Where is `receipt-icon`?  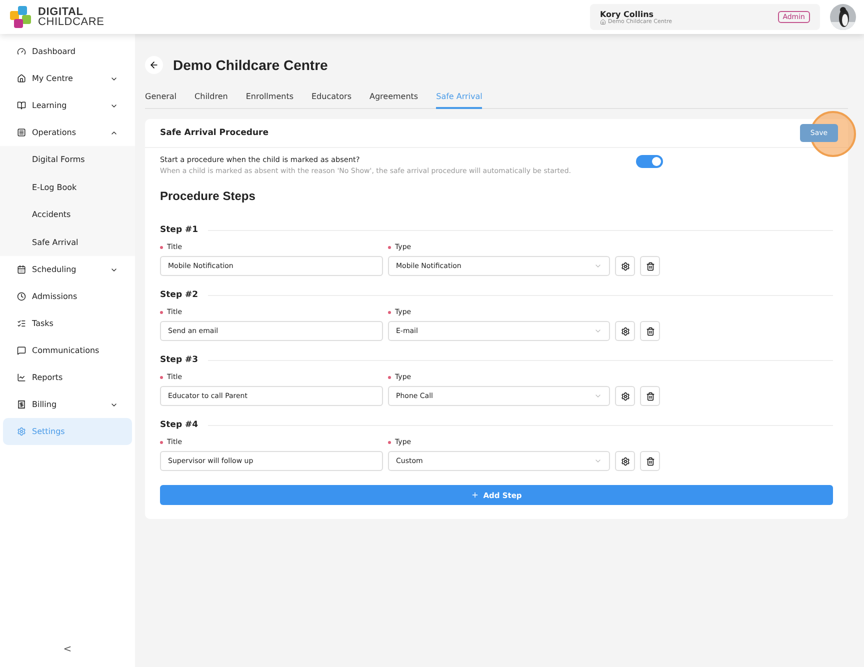
receipt-icon is located at coordinates (21, 404).